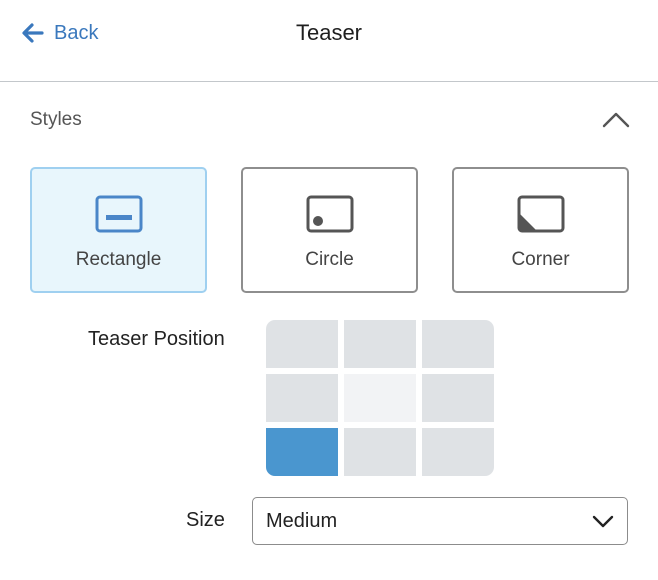  Describe the element at coordinates (302, 398) in the screenshot. I see `position-cell-middle-left` at that location.